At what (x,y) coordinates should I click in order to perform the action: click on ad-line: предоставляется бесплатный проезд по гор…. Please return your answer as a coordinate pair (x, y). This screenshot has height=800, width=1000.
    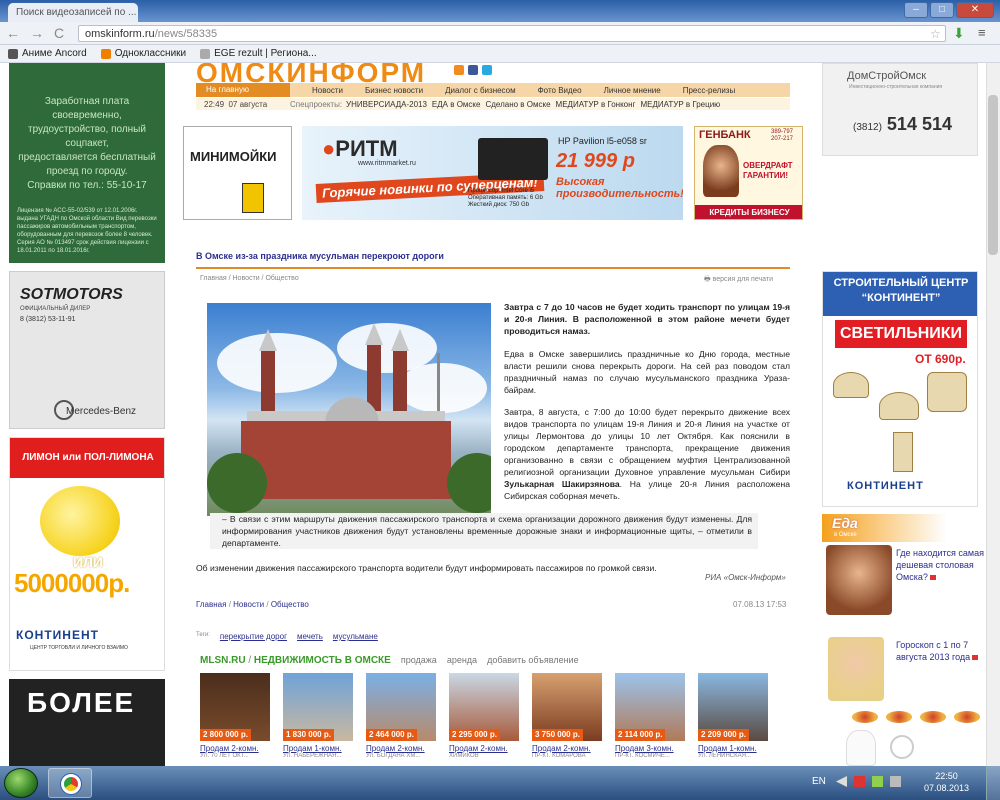
    Looking at the image, I should click on (87, 164).